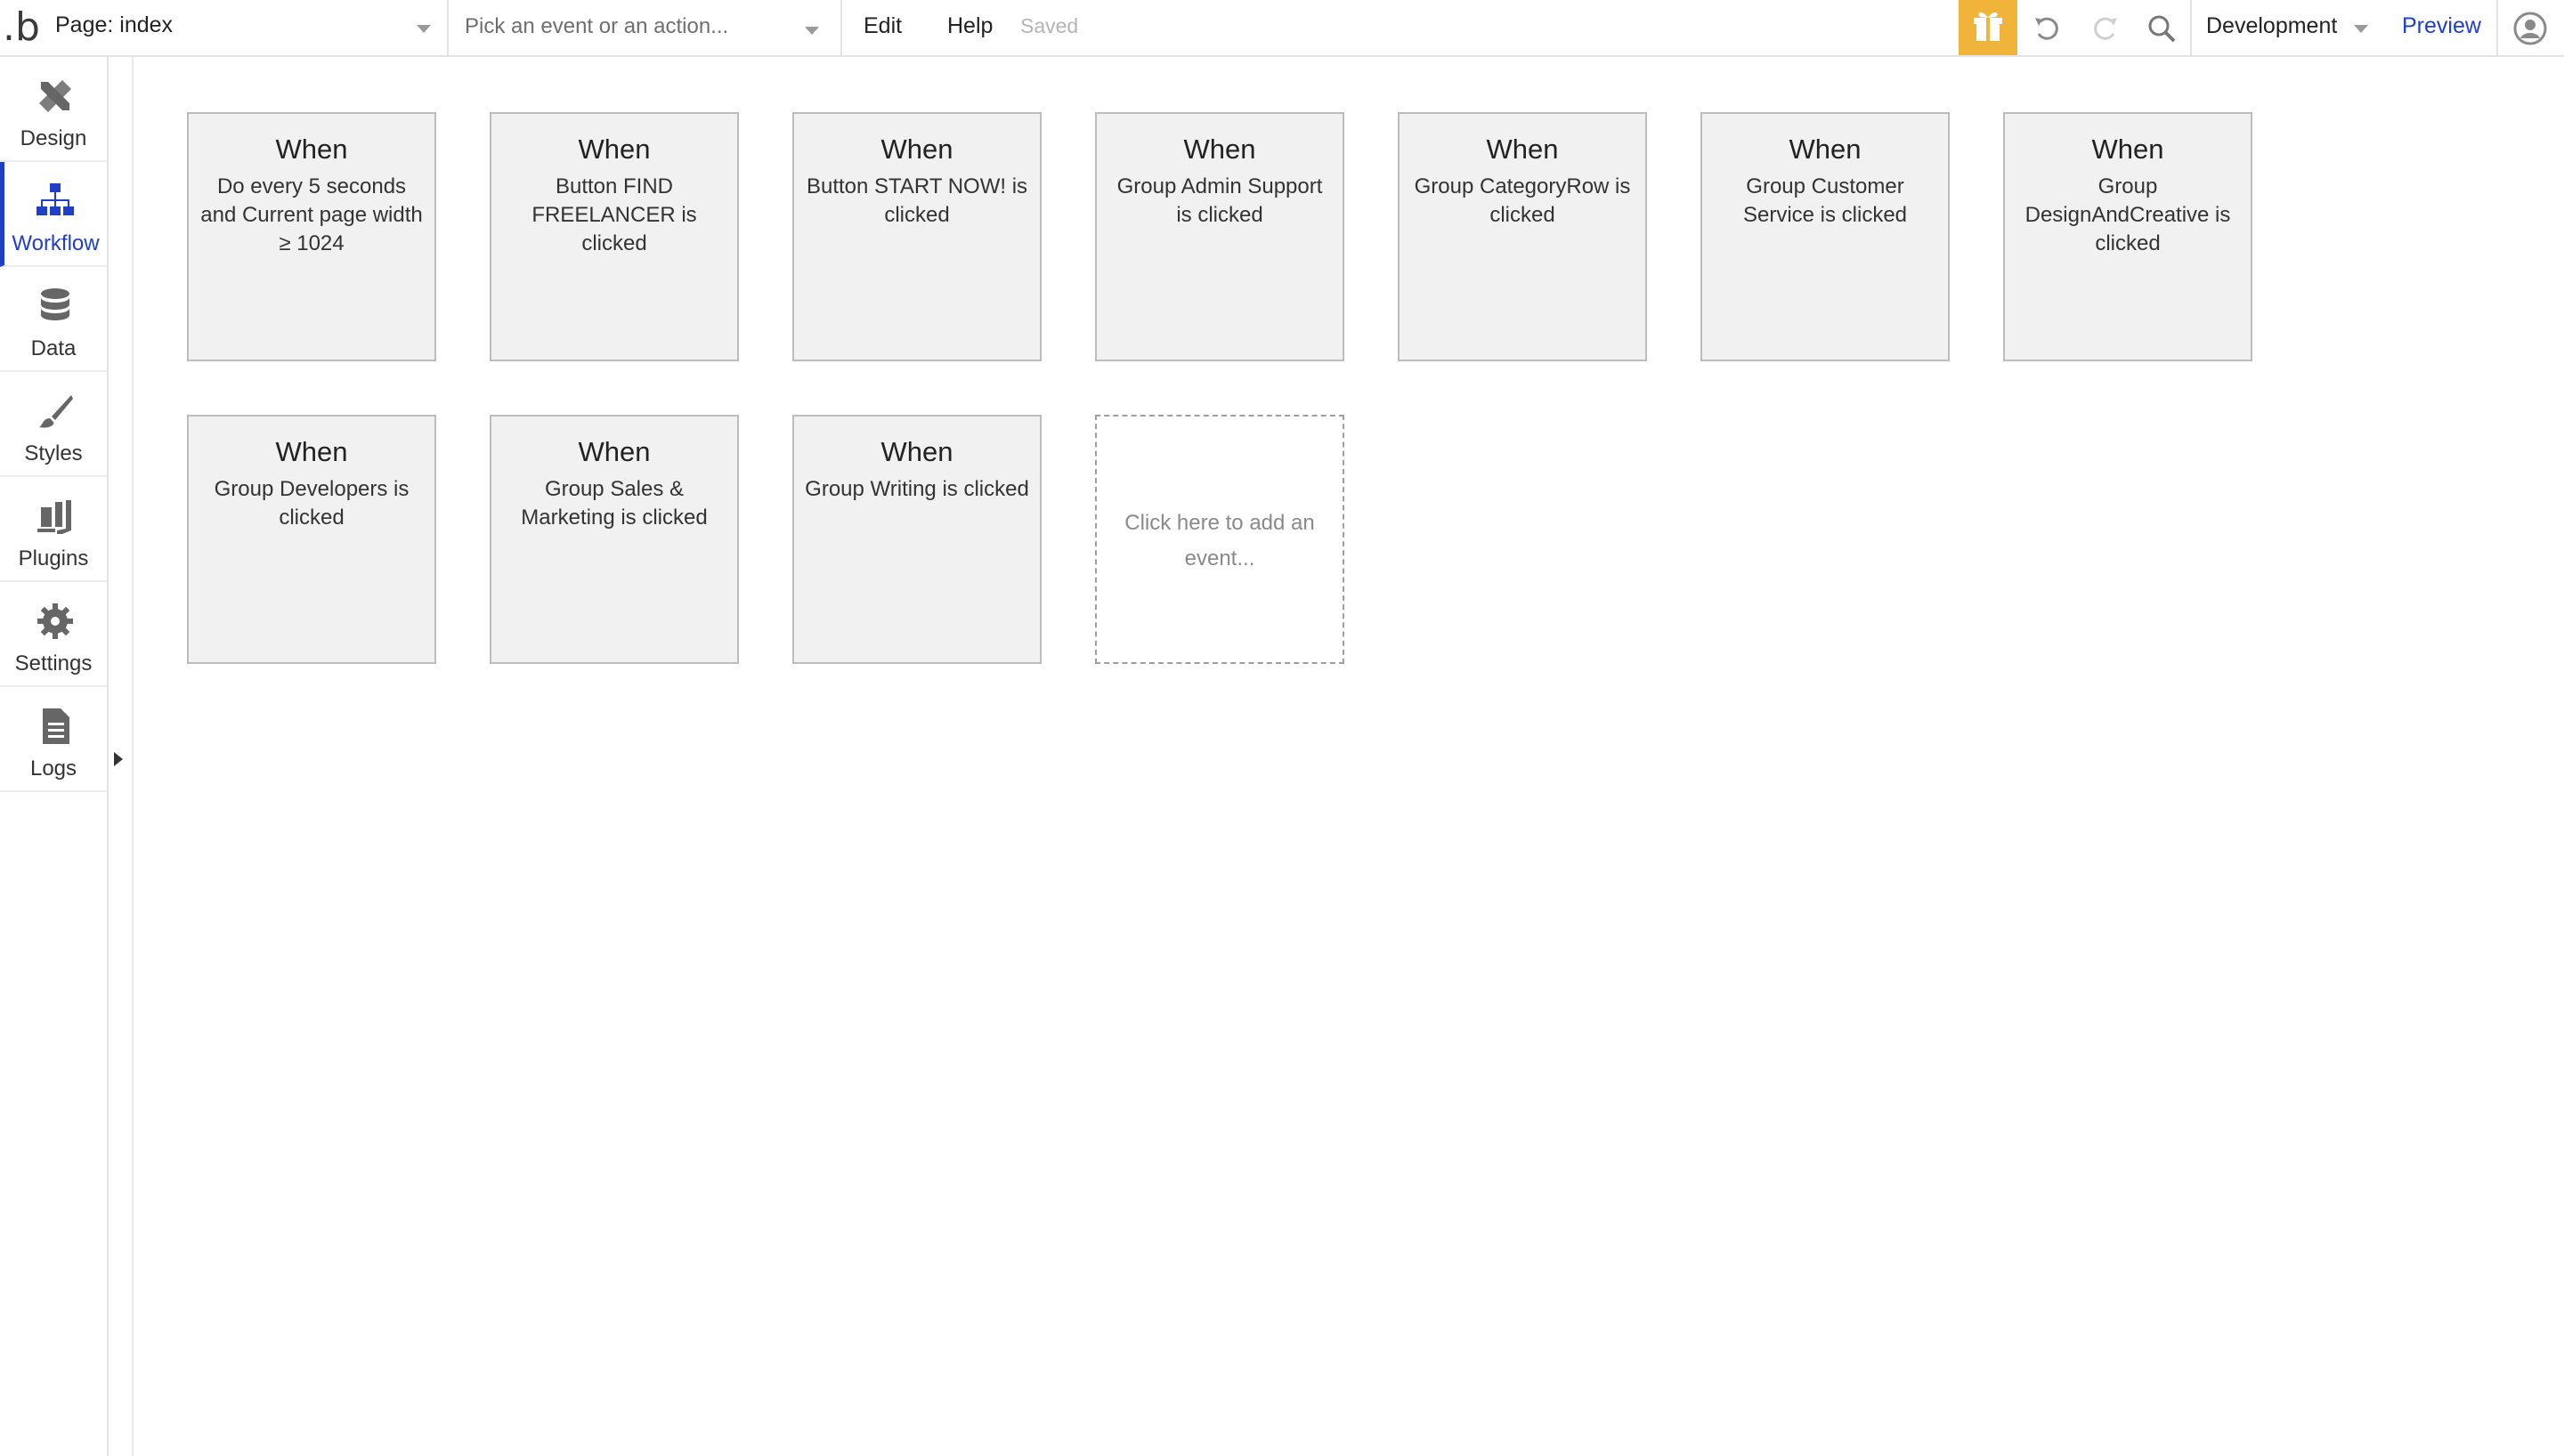 The width and height of the screenshot is (2564, 1456). Describe the element at coordinates (1049, 25) in the screenshot. I see `save-status: Saved` at that location.